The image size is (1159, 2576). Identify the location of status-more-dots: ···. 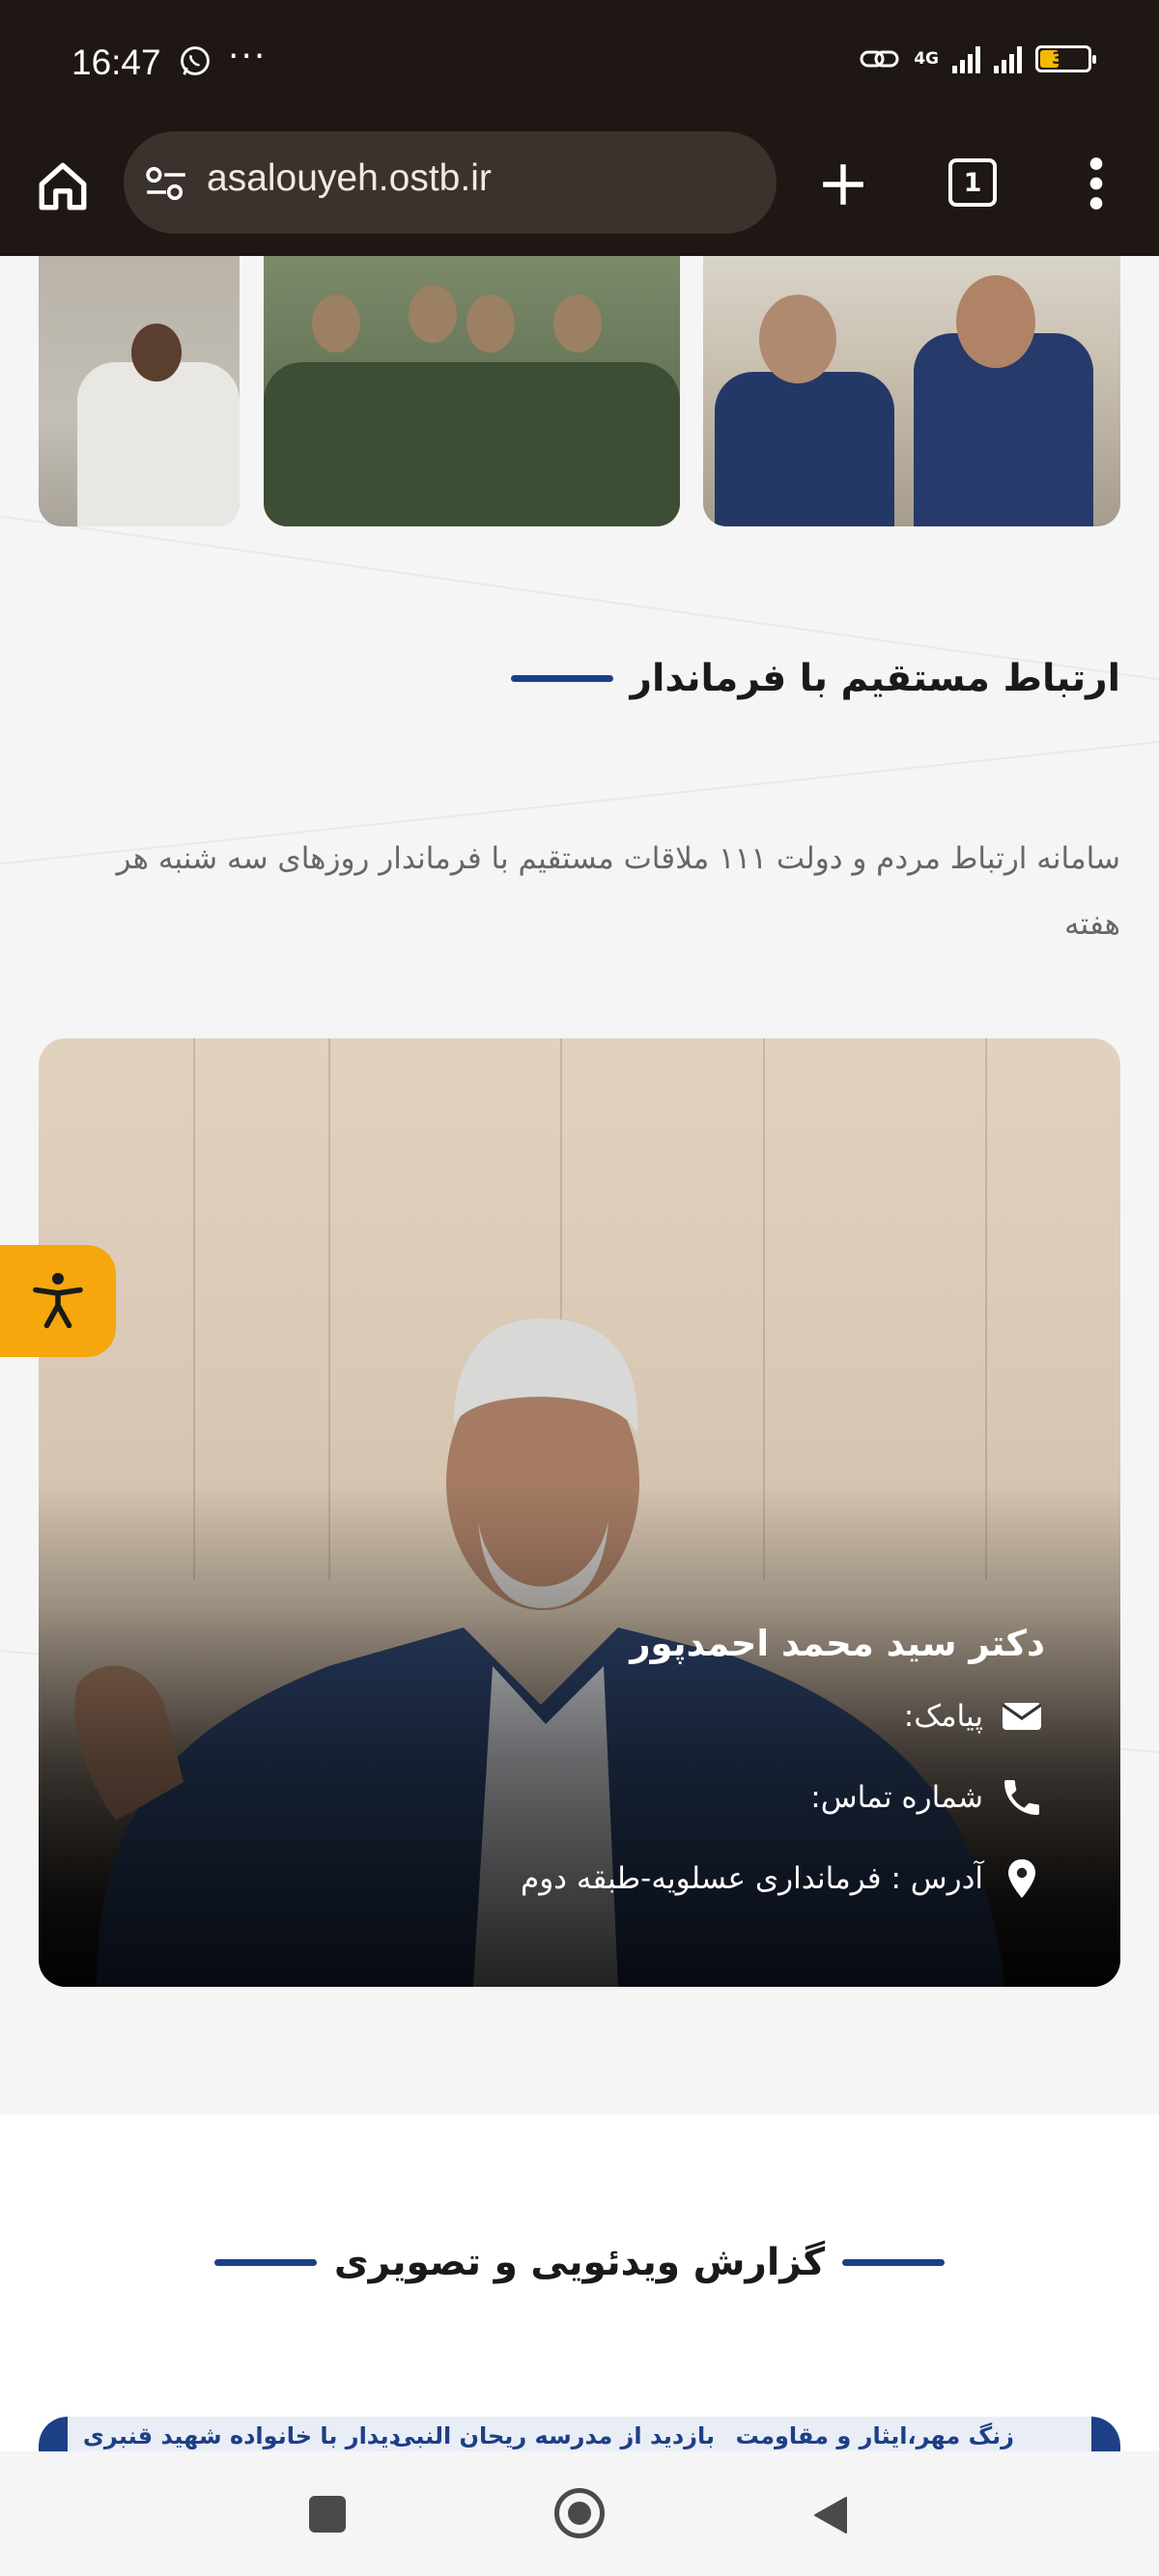
(248, 56).